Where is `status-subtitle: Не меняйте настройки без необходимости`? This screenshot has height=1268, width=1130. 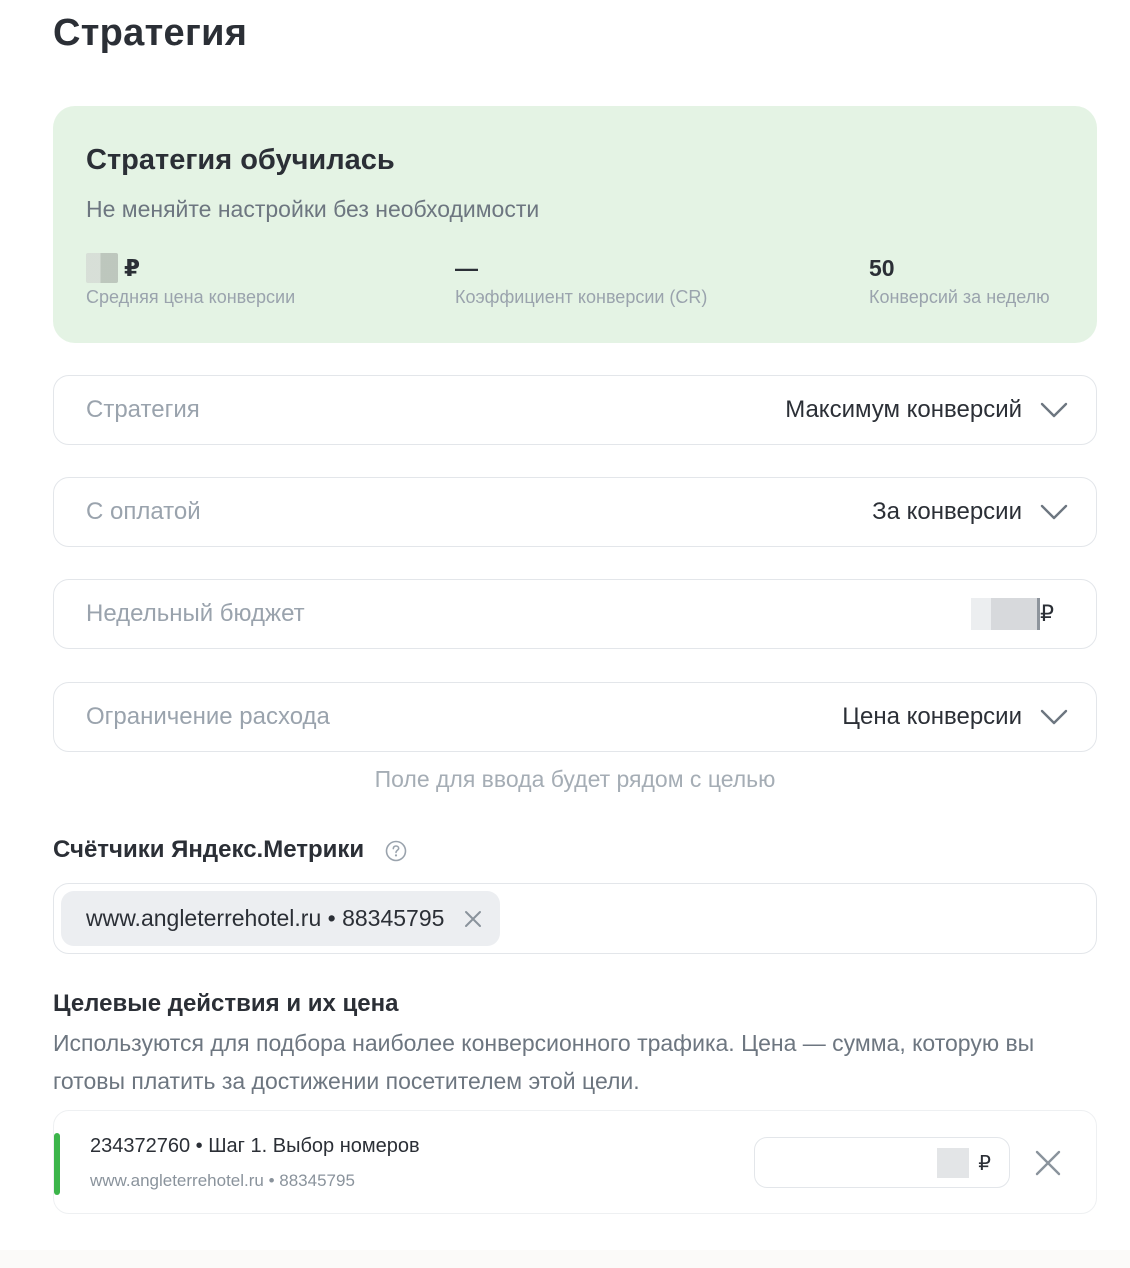 status-subtitle: Не меняйте настройки без необходимости is located at coordinates (313, 209).